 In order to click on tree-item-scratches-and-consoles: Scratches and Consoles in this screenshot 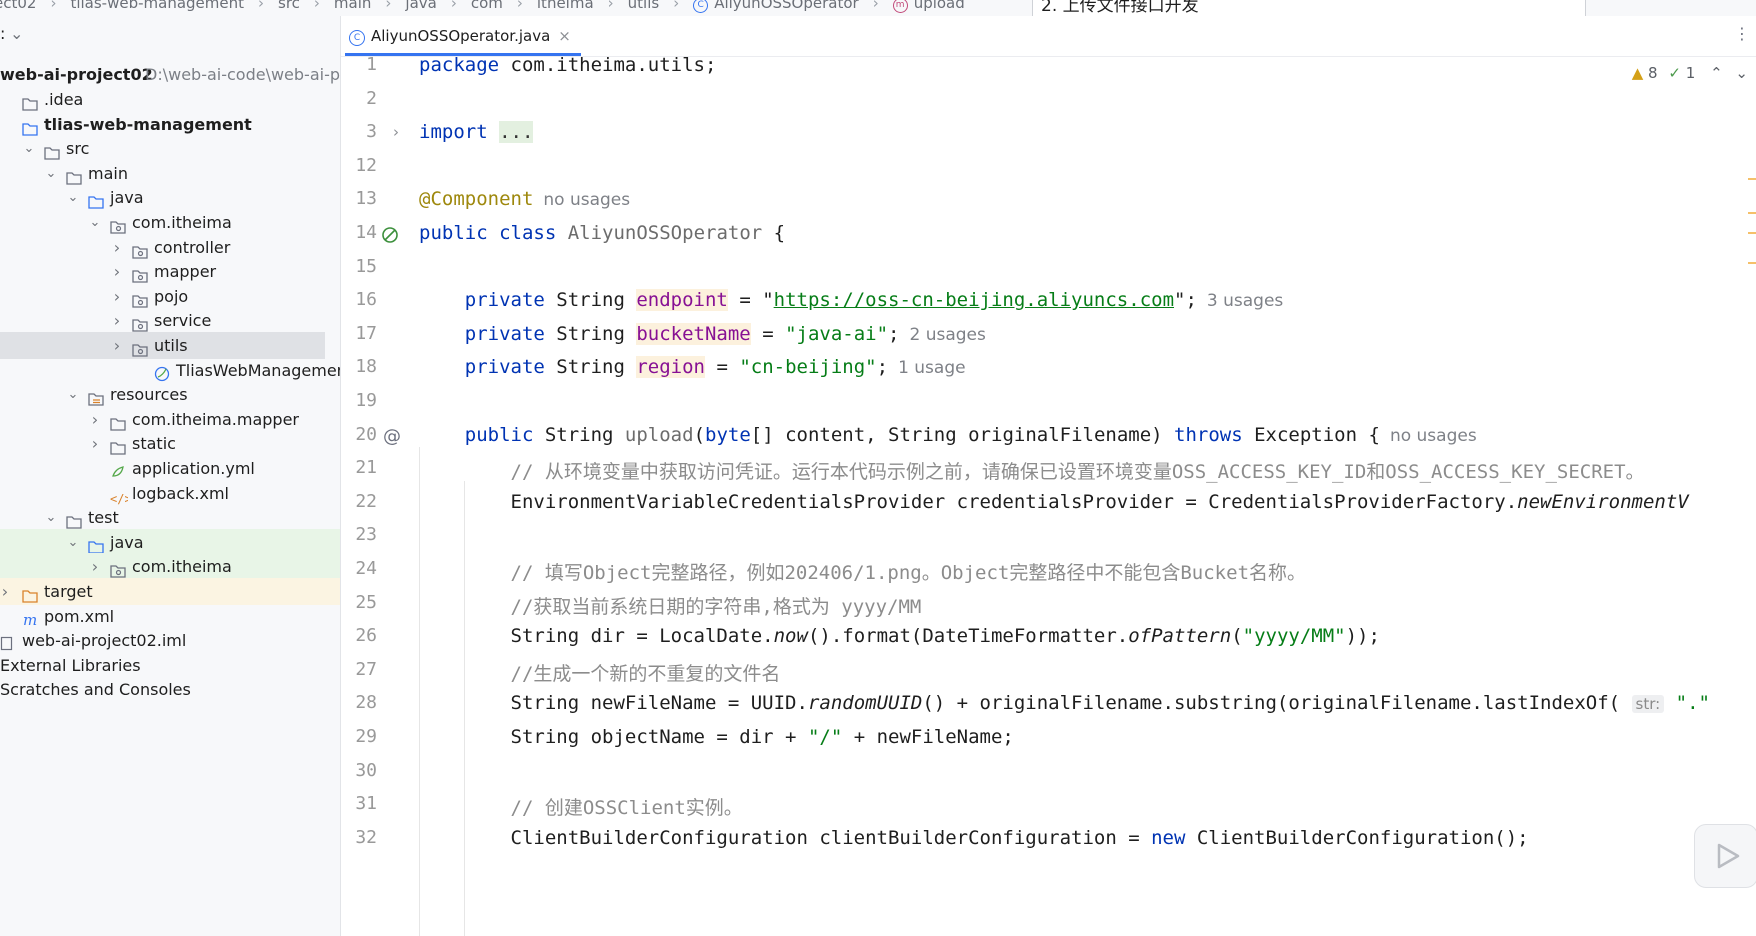, I will do `click(170, 689)`.